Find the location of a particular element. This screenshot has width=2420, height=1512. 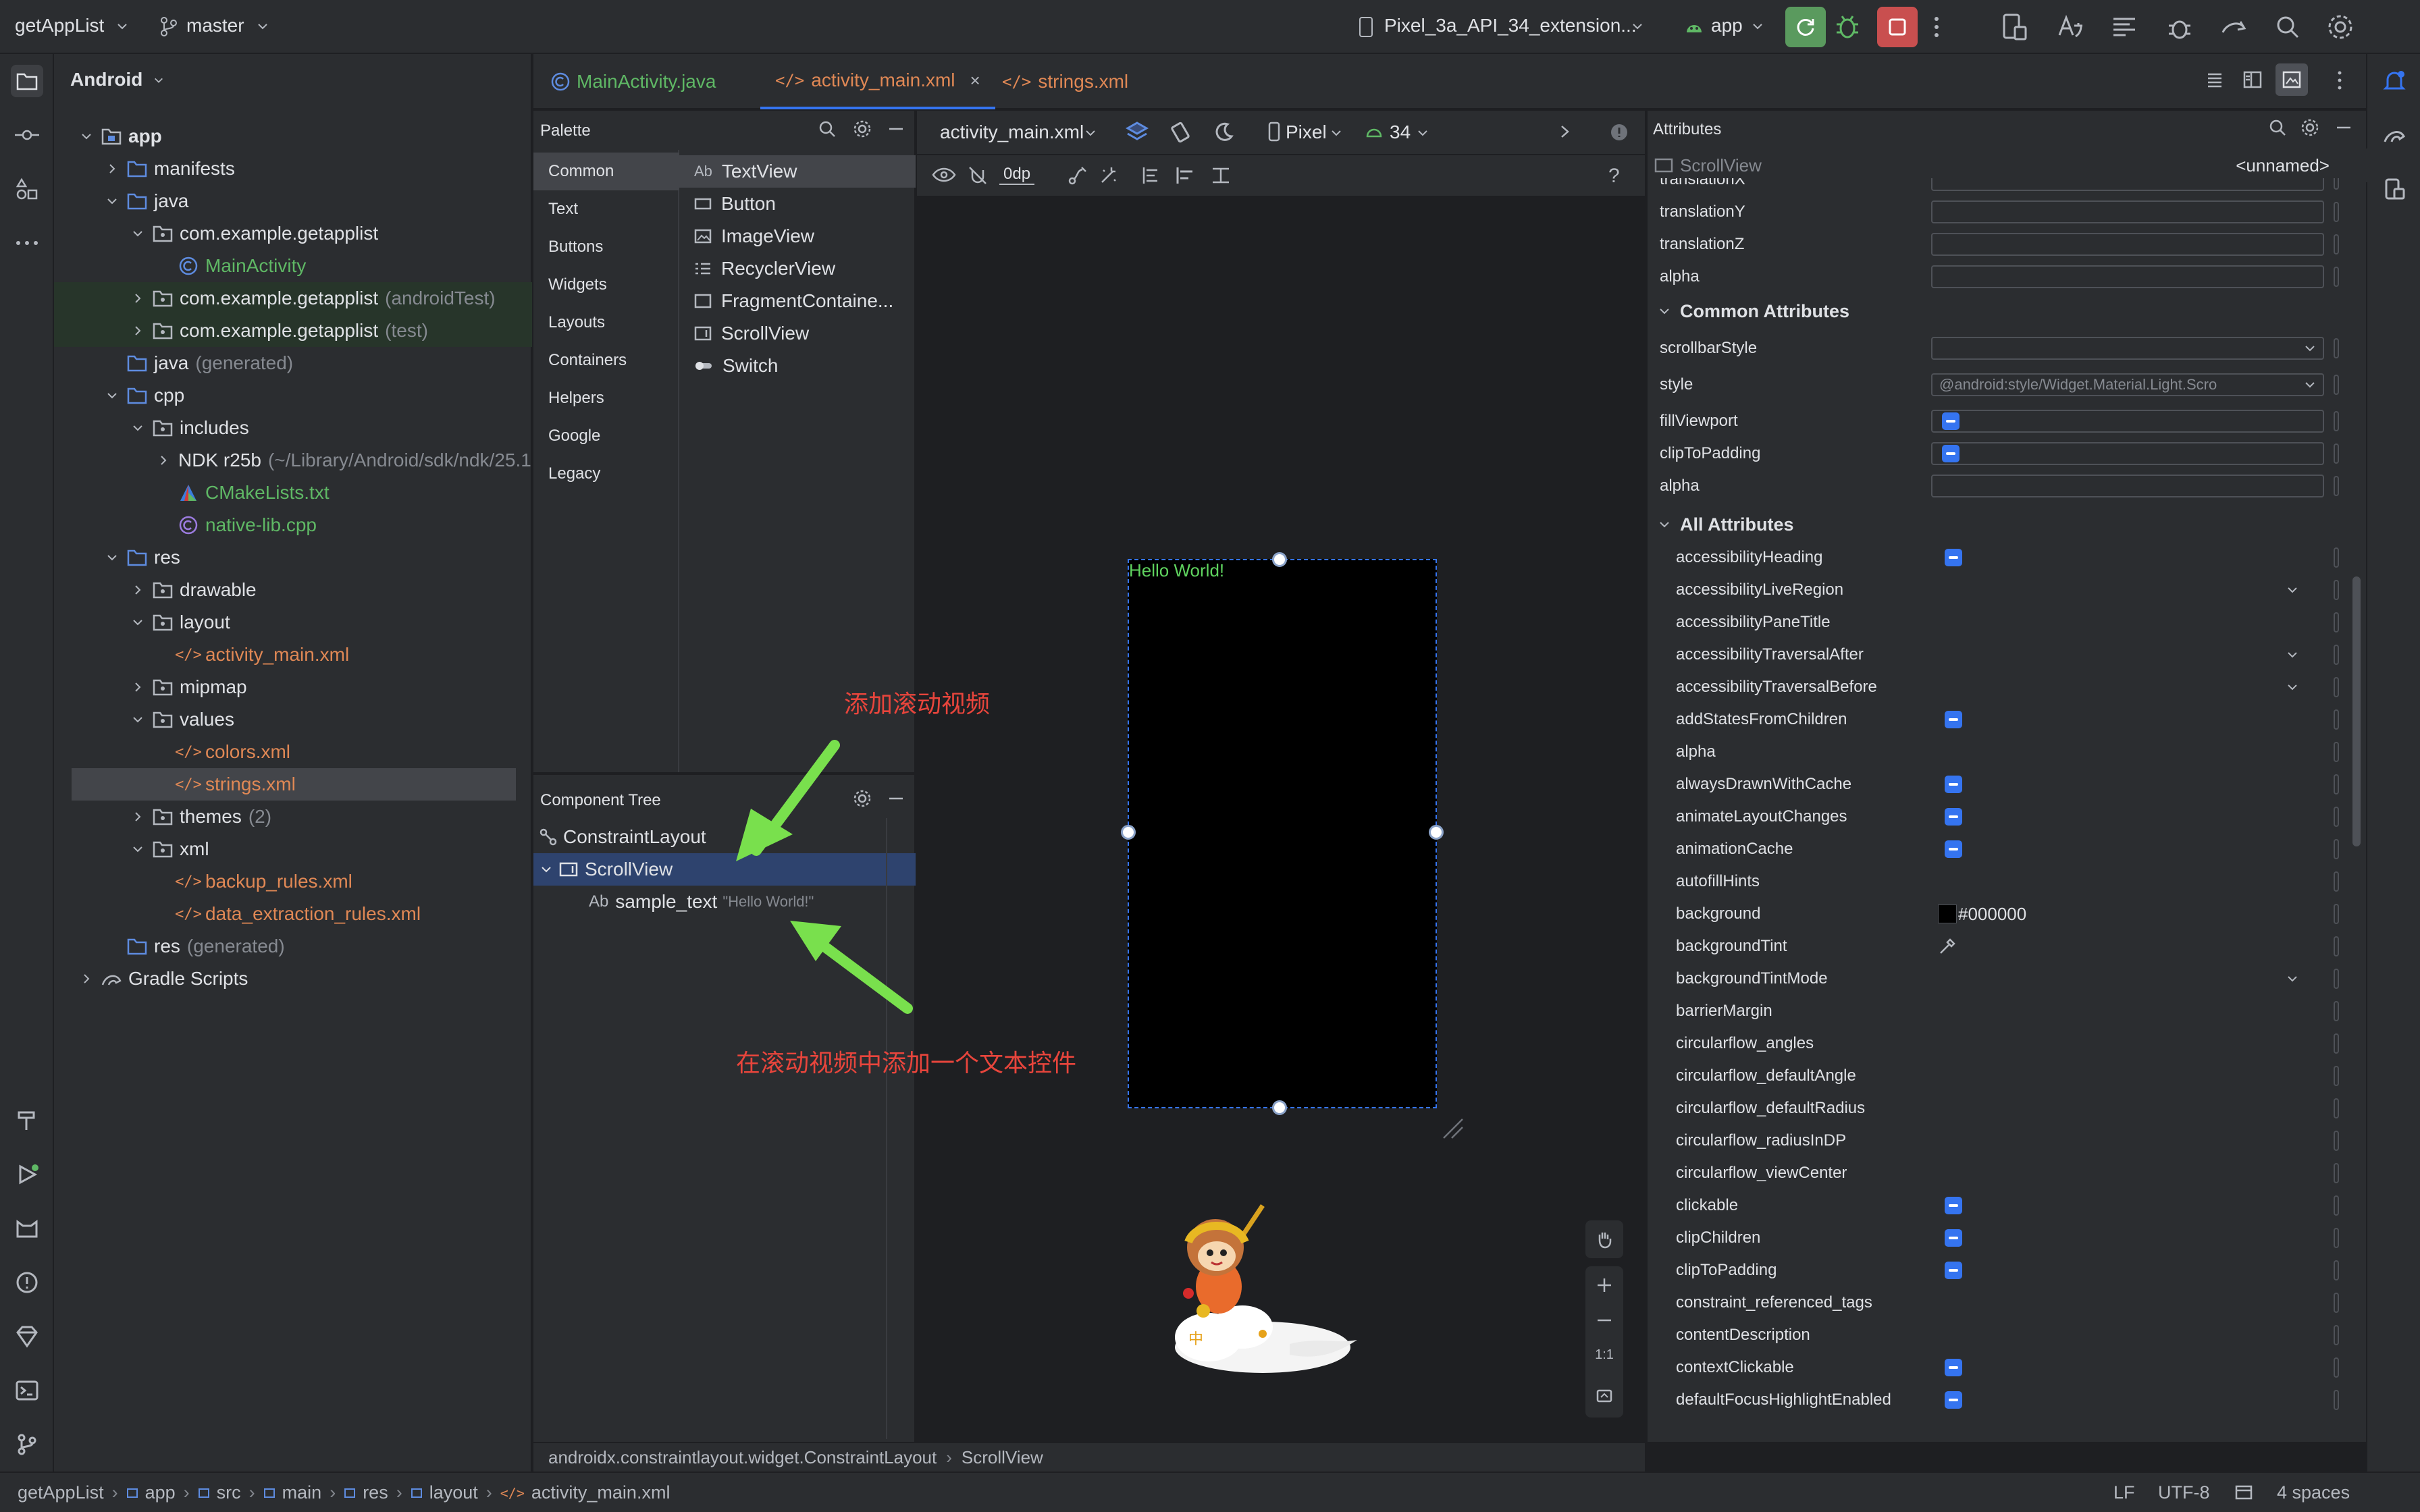

zoom-to-fit-icon is located at coordinates (1604, 1396).